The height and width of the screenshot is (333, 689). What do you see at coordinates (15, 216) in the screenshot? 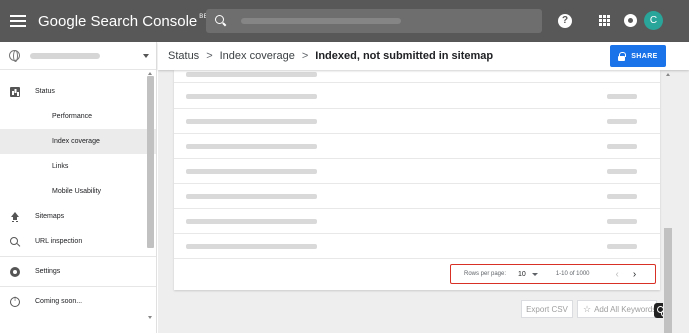
I see `sitemaps-icon` at bounding box center [15, 216].